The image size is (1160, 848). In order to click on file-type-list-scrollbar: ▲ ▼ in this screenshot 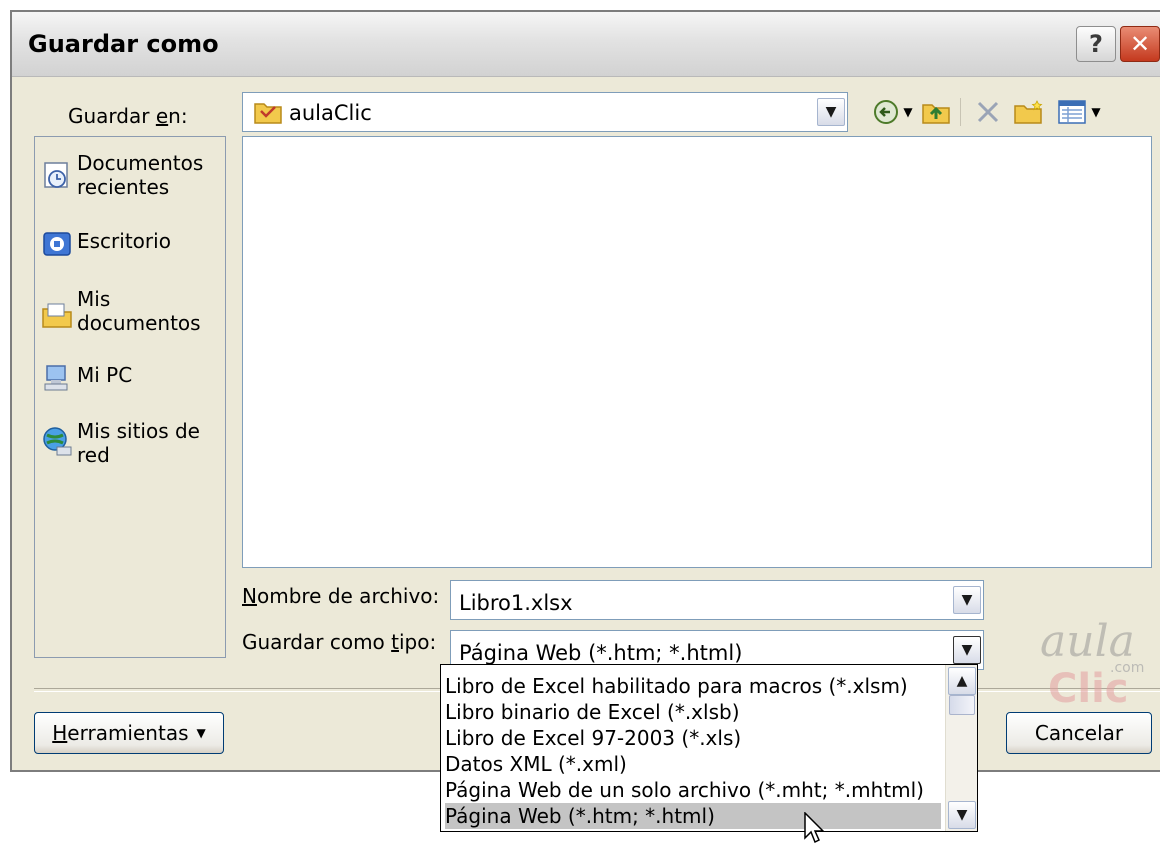, I will do `click(961, 748)`.